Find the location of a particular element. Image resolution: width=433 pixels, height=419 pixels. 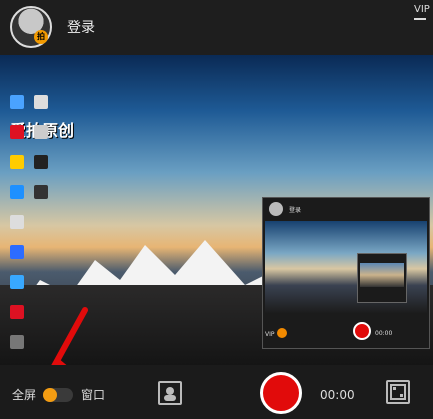

preview-record-button is located at coordinates (362, 331).